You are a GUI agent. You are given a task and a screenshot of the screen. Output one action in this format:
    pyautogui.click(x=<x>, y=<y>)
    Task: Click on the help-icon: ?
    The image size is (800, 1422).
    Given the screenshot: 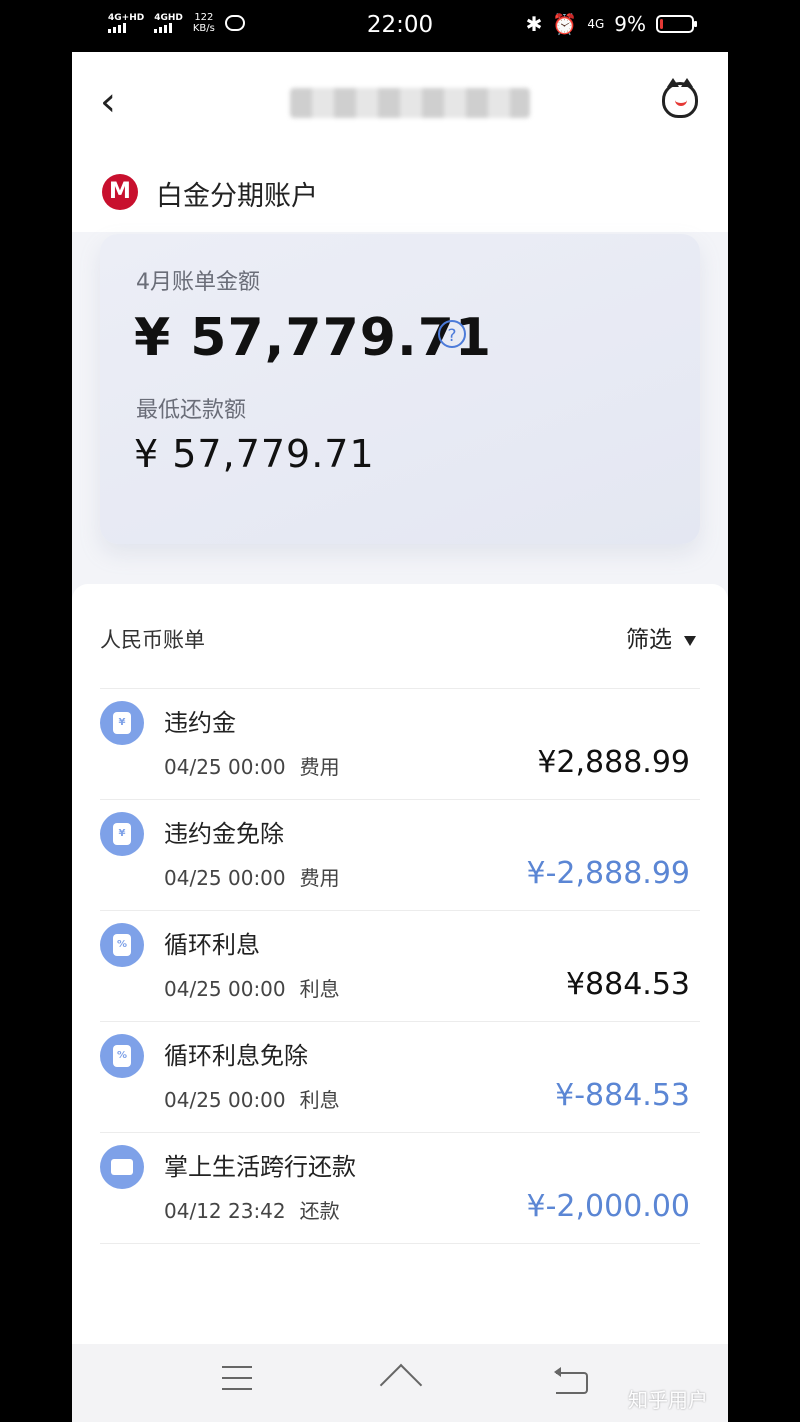 What is the action you would take?
    pyautogui.click(x=452, y=334)
    